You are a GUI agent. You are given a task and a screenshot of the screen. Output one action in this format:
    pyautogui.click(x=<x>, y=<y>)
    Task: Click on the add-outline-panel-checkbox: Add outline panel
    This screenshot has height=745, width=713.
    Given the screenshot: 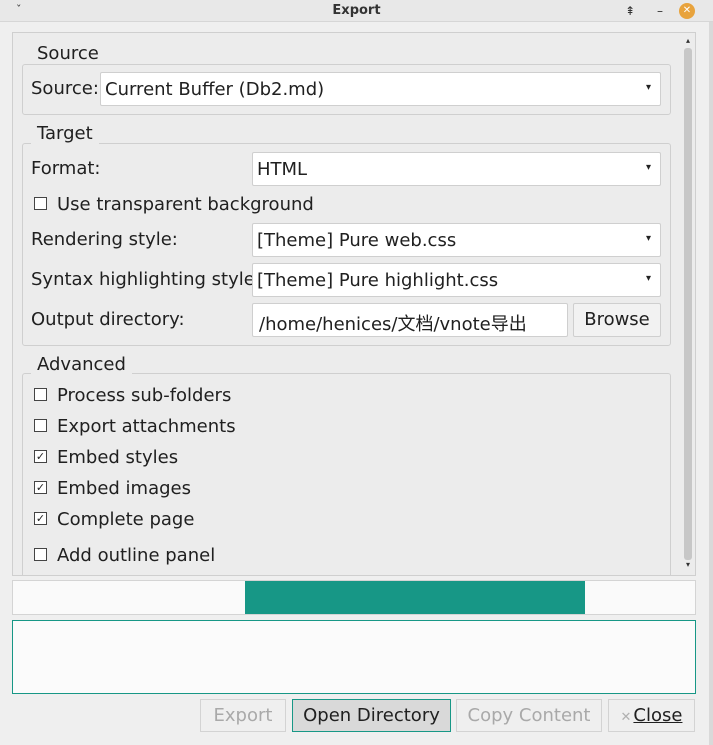 What is the action you would take?
    pyautogui.click(x=124, y=555)
    